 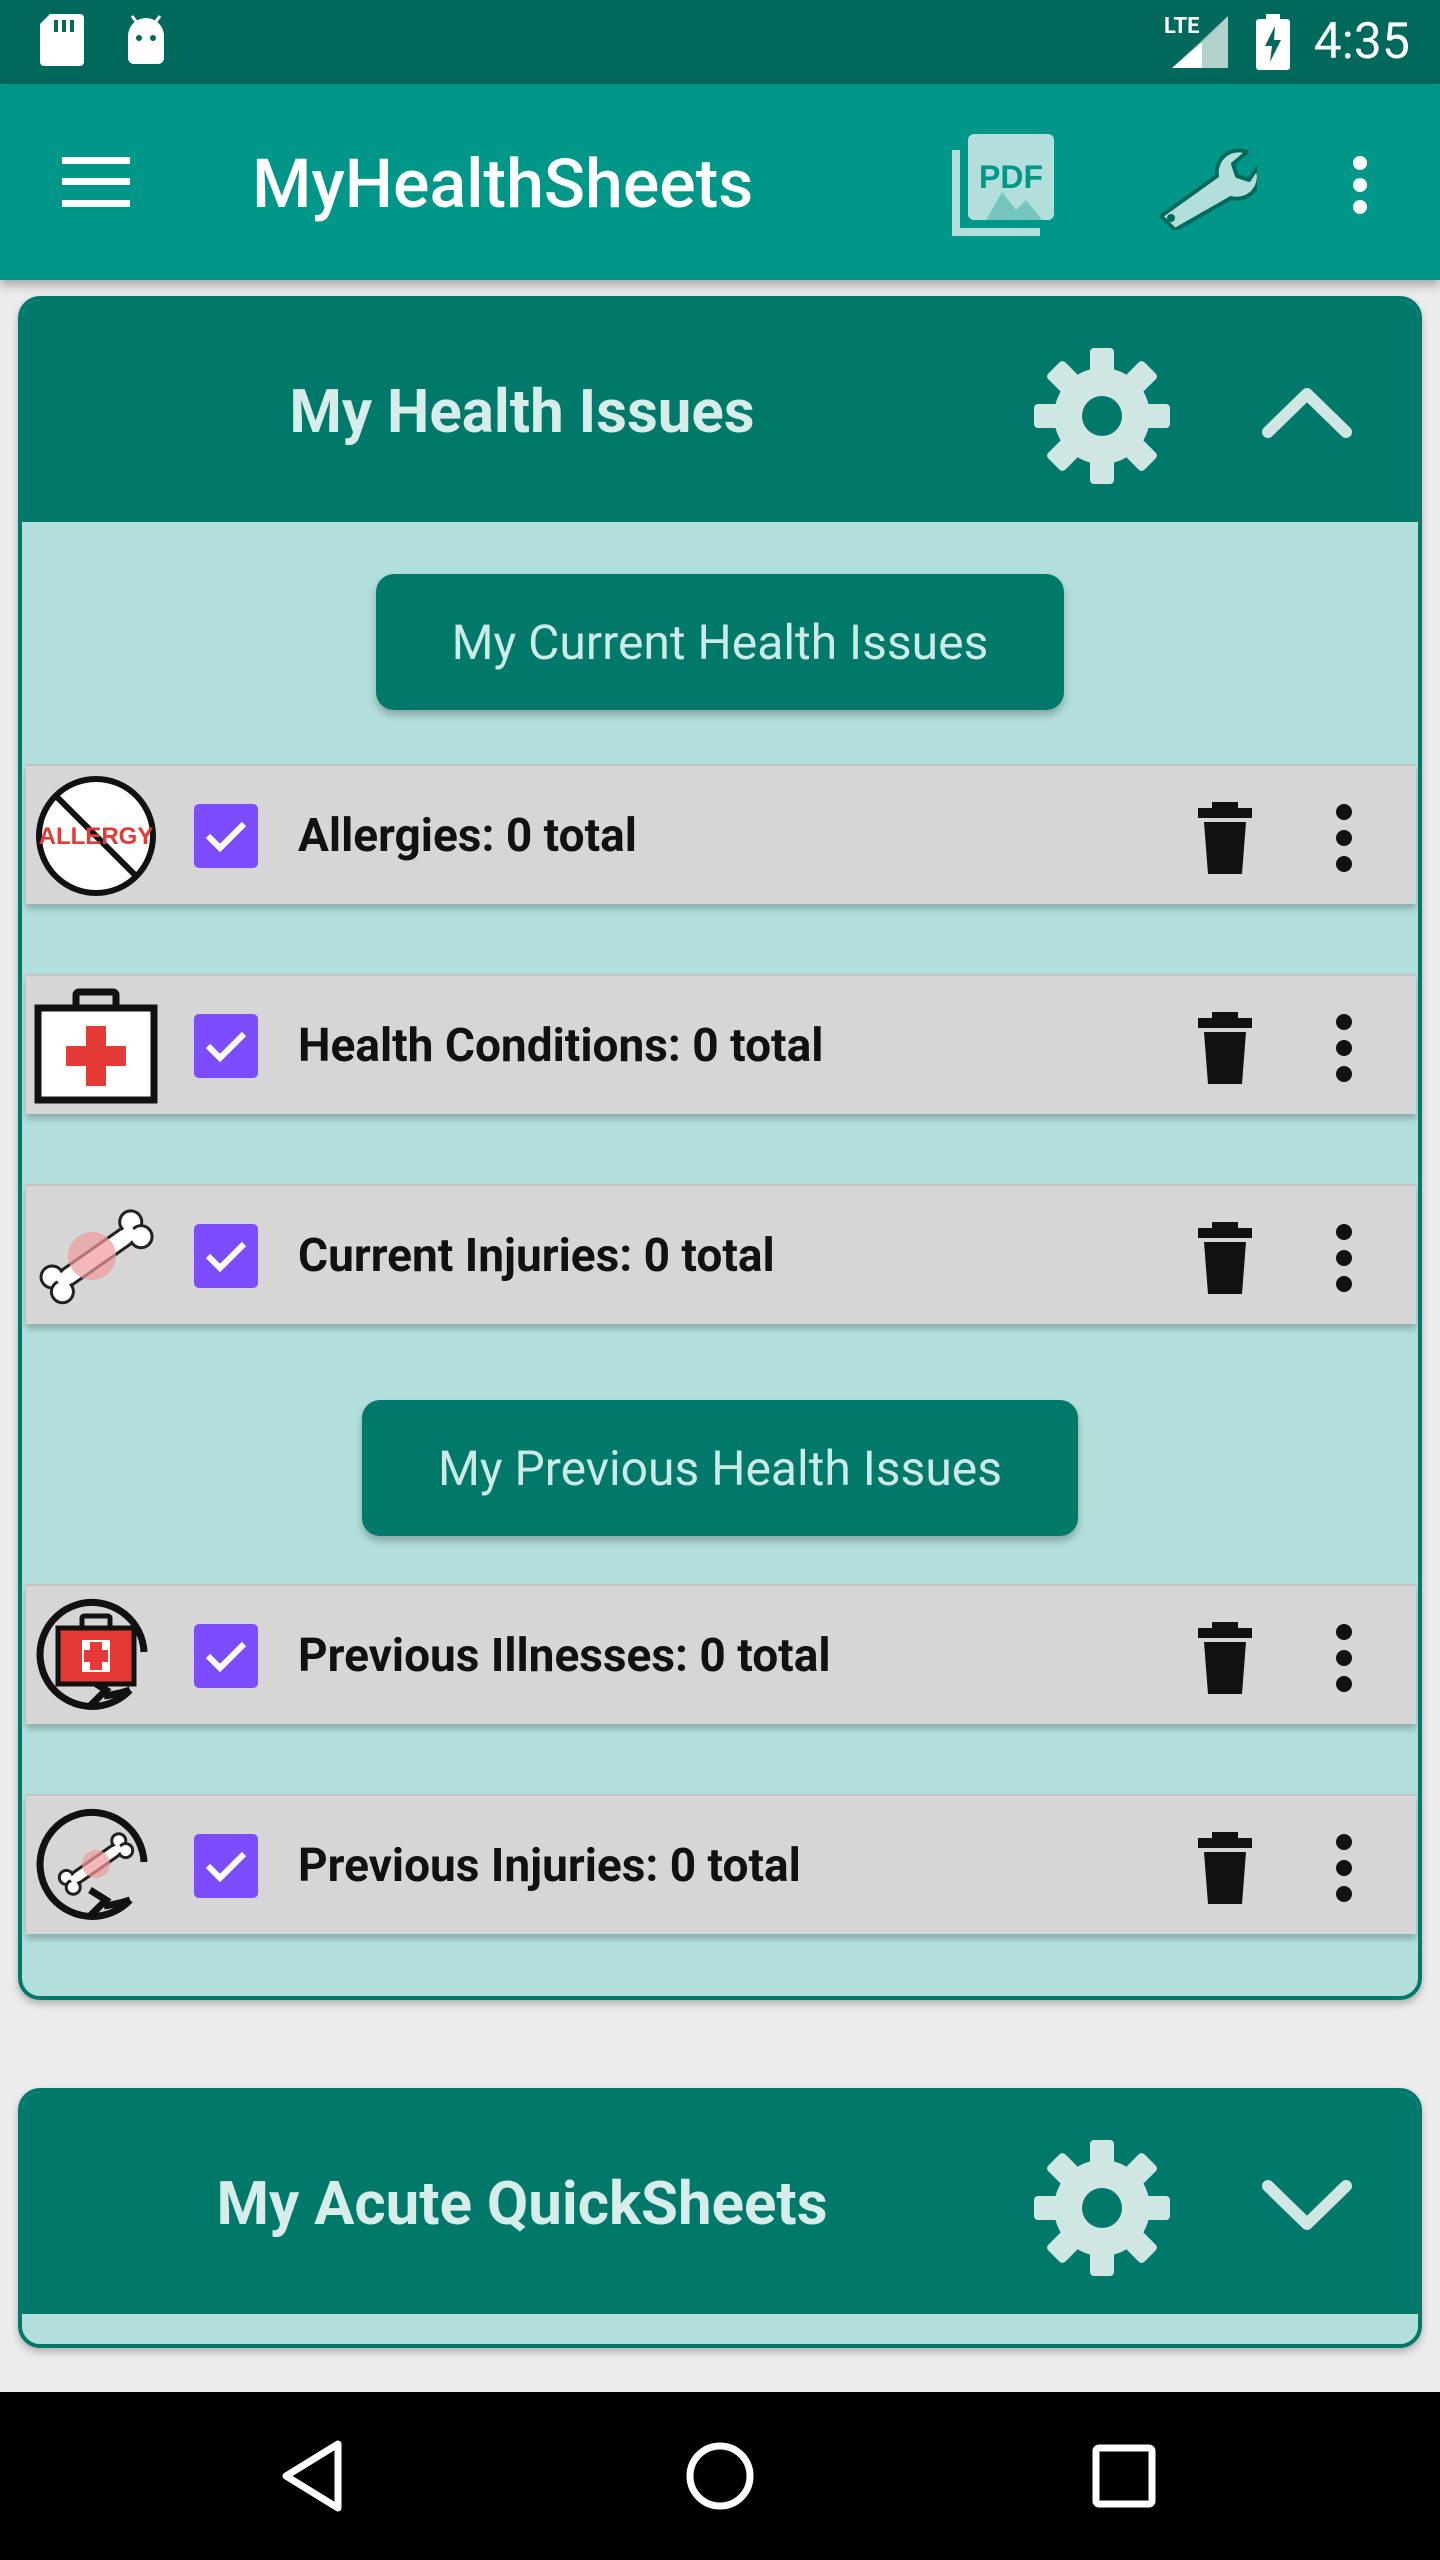 I want to click on app-title: MyHealthSheets, so click(x=503, y=184).